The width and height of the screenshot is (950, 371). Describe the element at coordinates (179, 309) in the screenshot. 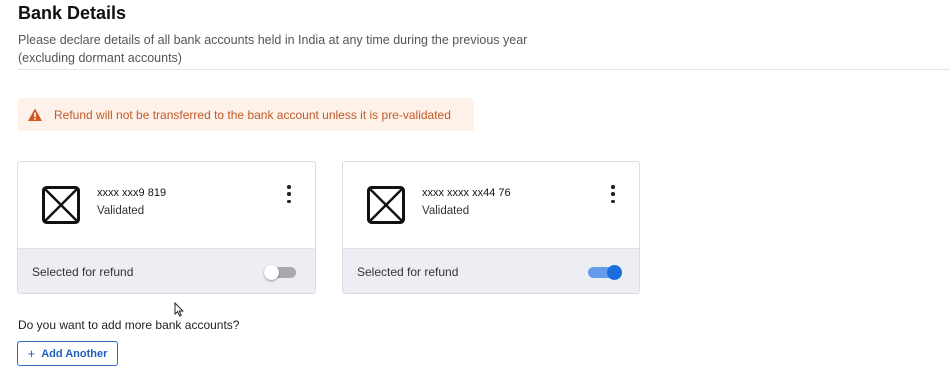

I see `mouse-pointer-icon` at that location.